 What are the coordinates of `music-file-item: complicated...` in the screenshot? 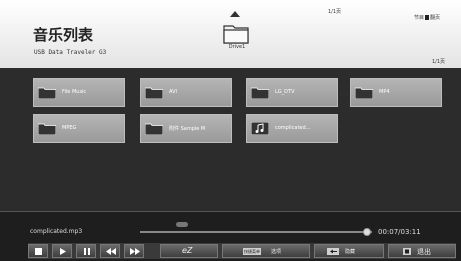 It's located at (292, 128).